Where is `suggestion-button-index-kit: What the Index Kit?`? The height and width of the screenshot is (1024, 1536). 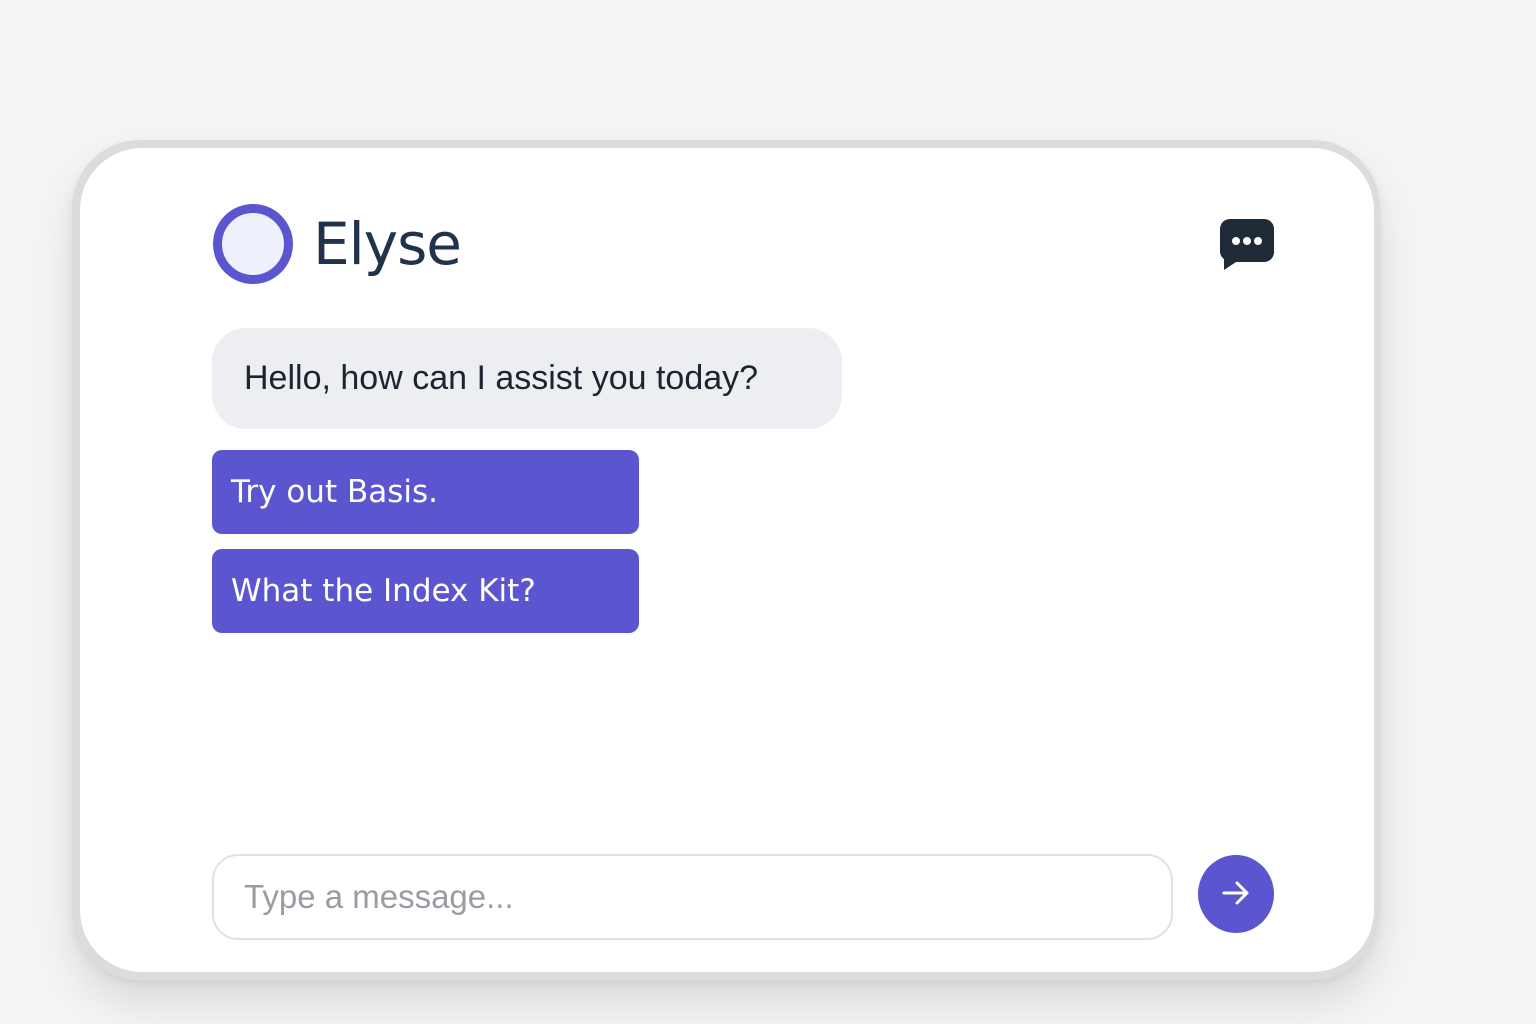 suggestion-button-index-kit: What the Index Kit? is located at coordinates (425, 591).